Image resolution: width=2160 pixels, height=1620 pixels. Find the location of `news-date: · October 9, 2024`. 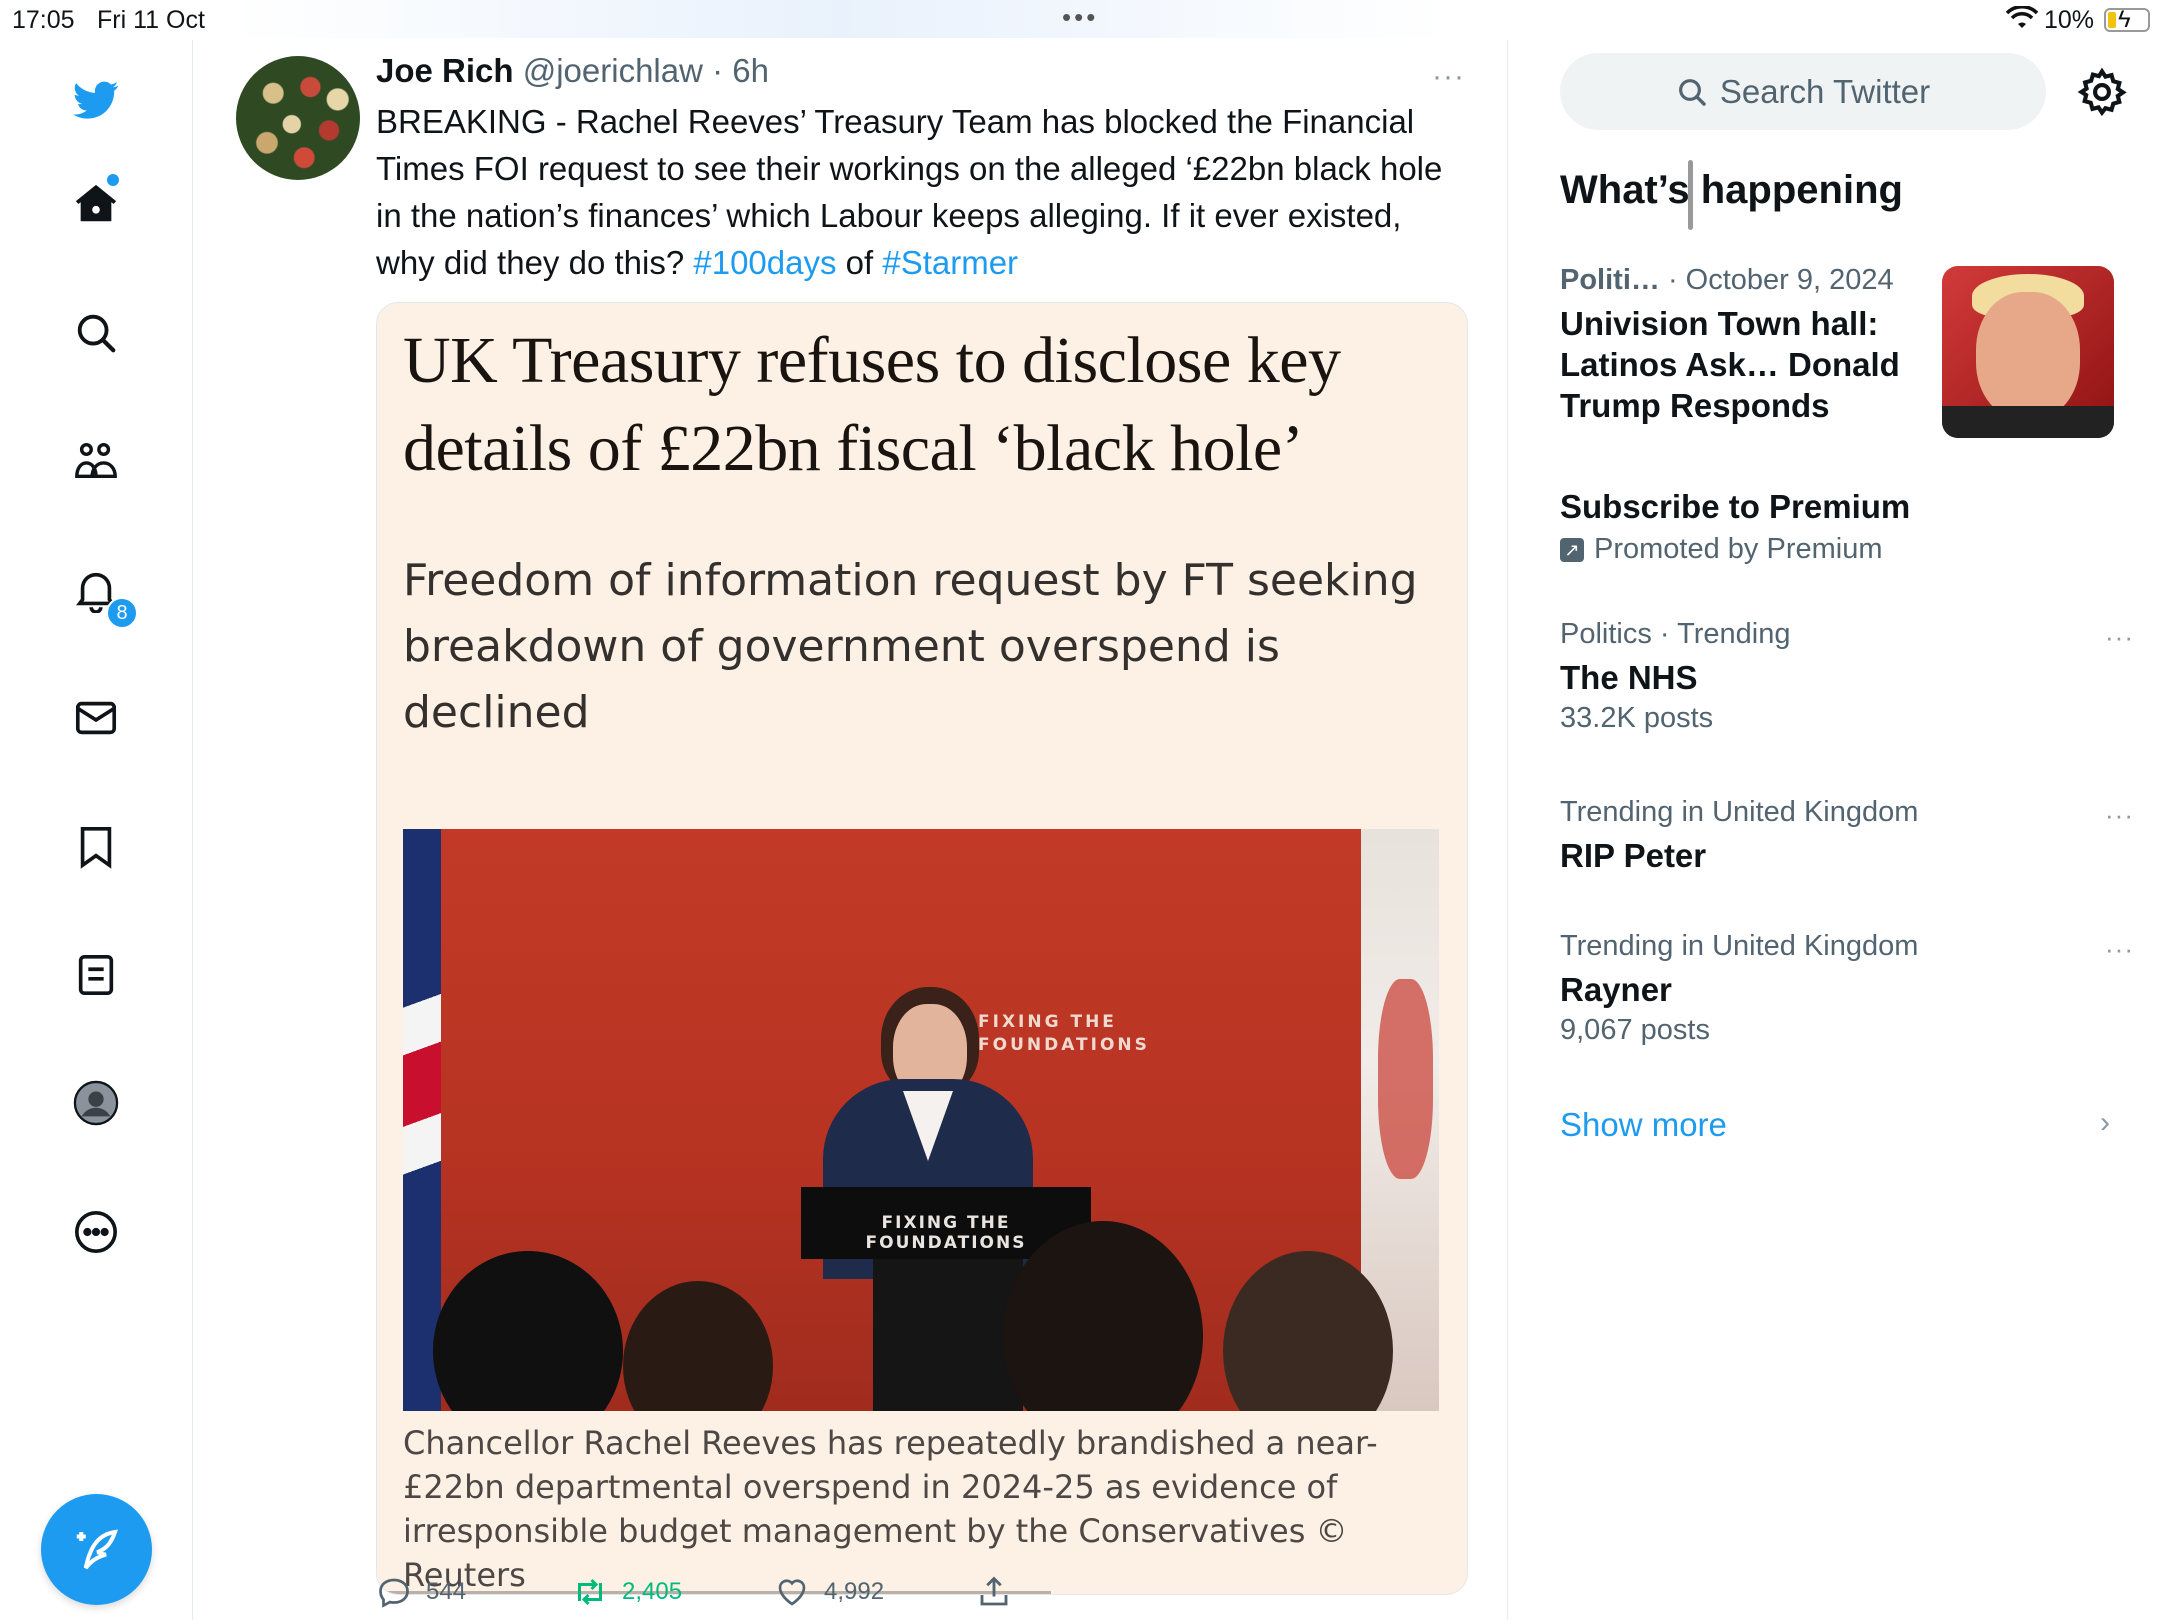

news-date: · October 9, 2024 is located at coordinates (1780, 280).